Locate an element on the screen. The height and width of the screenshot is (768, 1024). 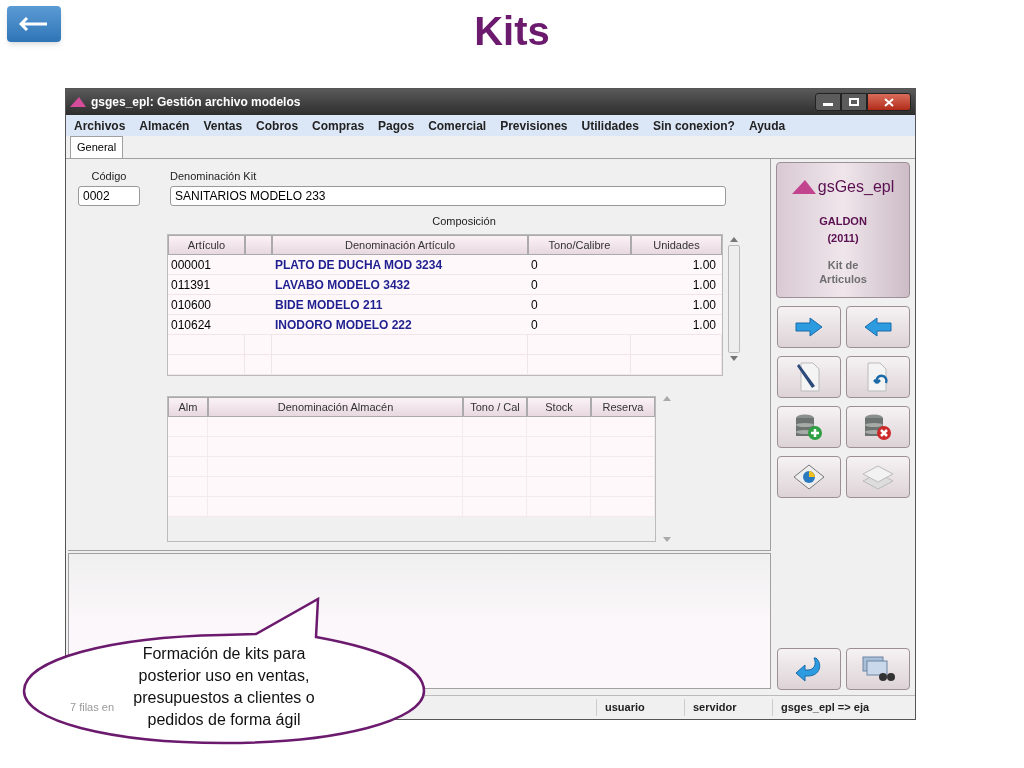
menu-item: Archivos is located at coordinates (100, 125).